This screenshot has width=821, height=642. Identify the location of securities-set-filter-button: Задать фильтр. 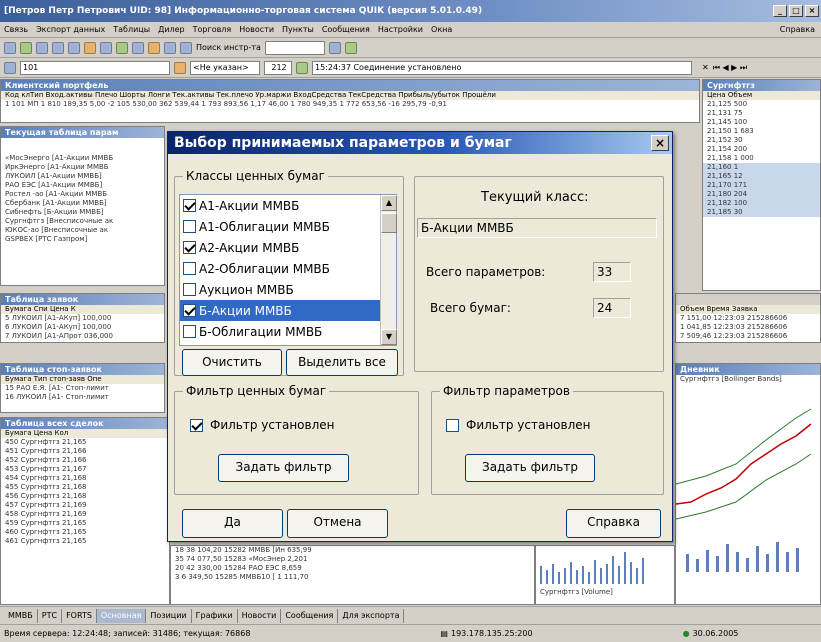
(283, 468).